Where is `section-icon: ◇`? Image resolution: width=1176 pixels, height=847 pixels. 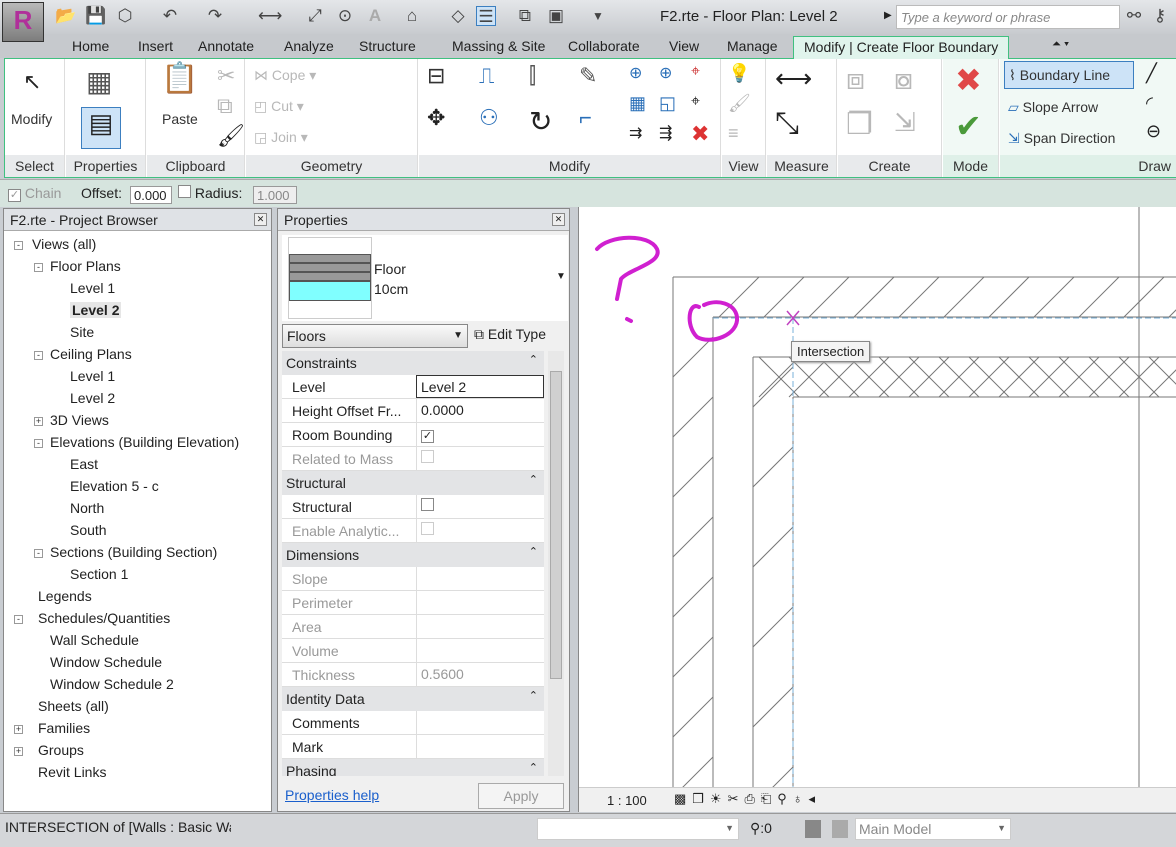 section-icon: ◇ is located at coordinates (458, 16).